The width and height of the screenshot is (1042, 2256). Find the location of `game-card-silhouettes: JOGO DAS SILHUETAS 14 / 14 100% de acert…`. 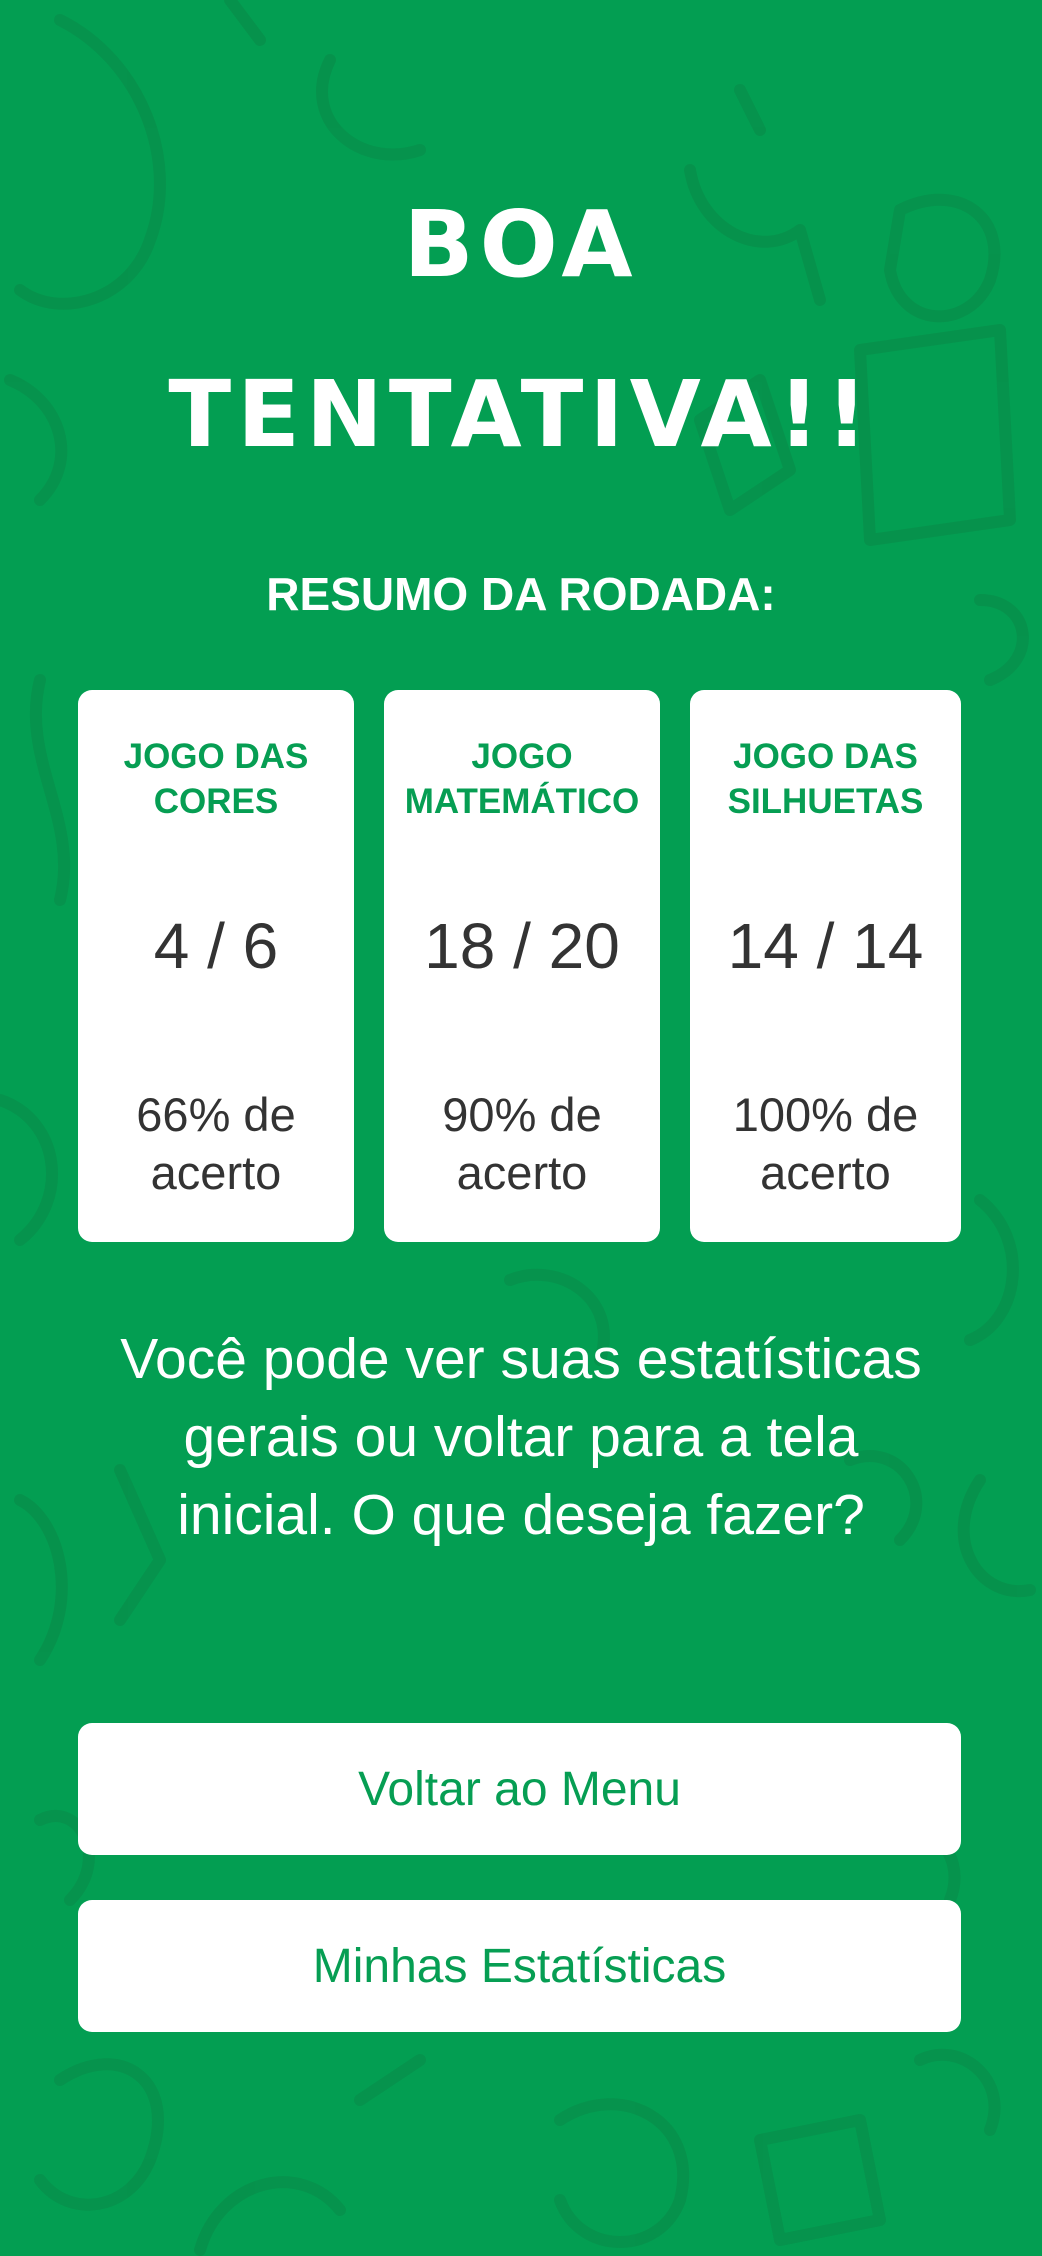

game-card-silhouettes: JOGO DAS SILHUETAS 14 / 14 100% de acert… is located at coordinates (825, 966).